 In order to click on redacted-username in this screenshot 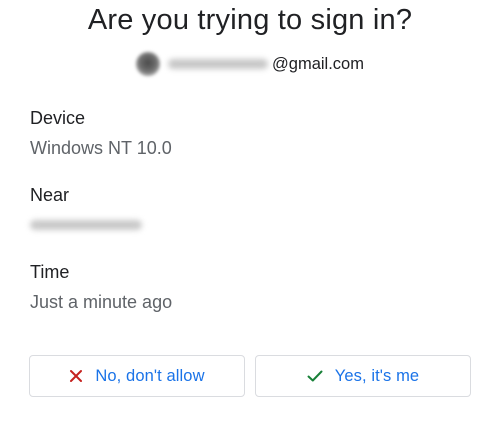, I will do `click(218, 64)`.